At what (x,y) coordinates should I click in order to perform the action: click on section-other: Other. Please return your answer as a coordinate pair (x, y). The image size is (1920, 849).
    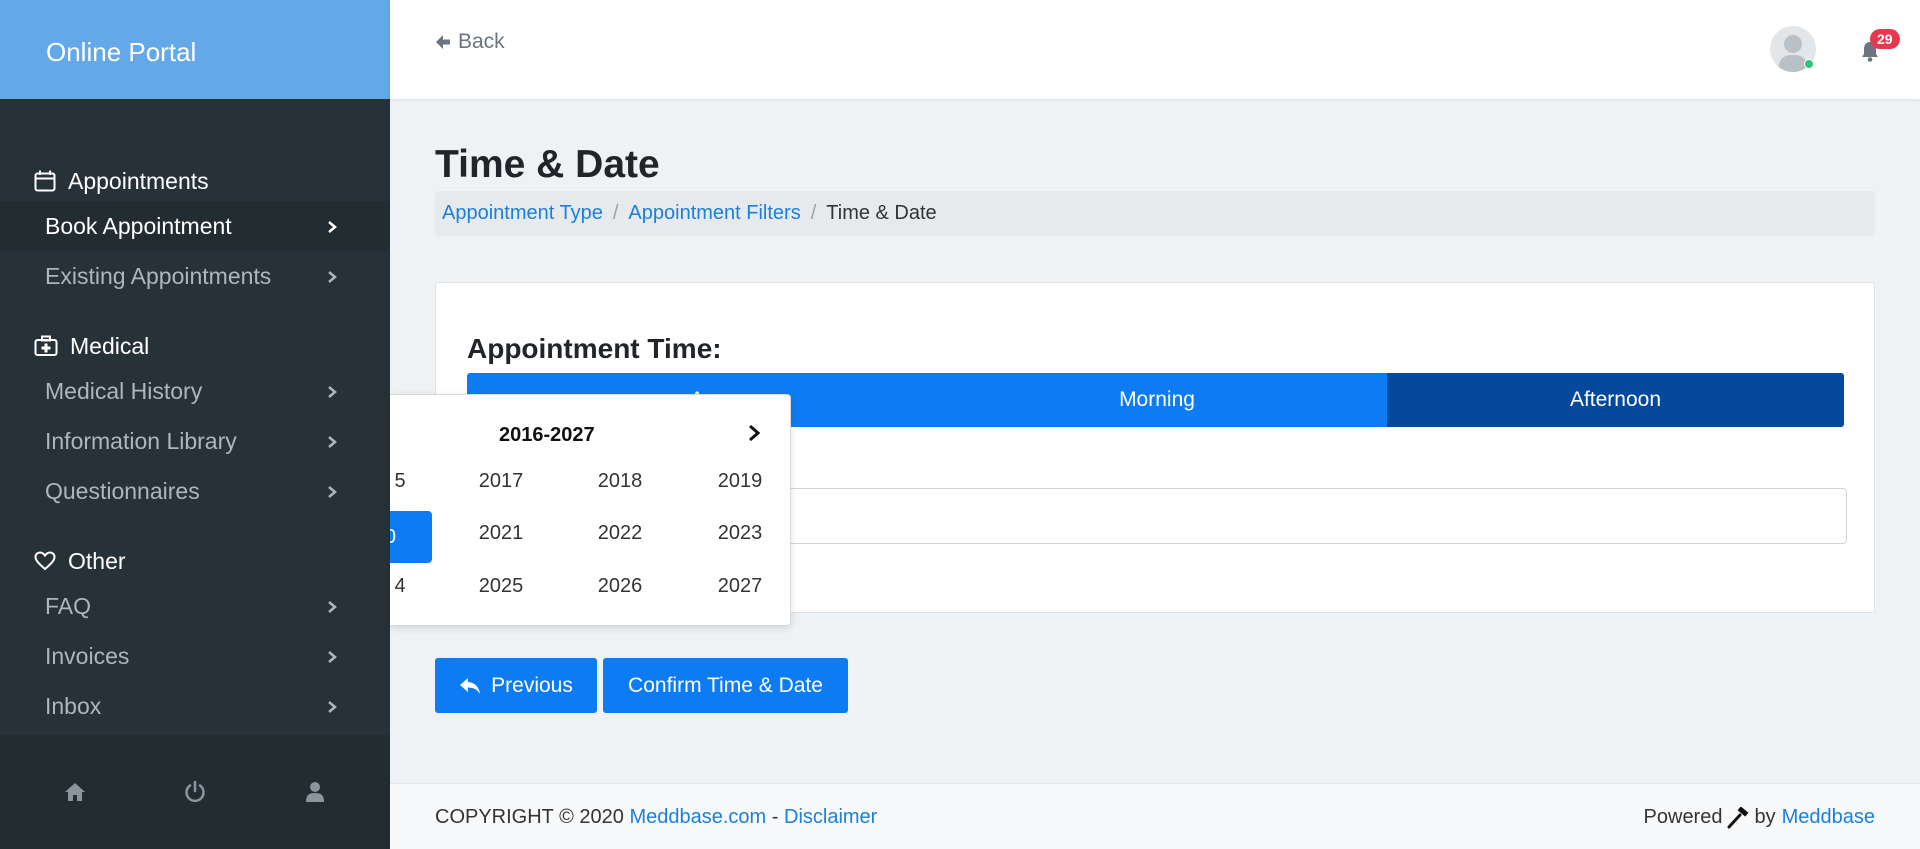
    Looking at the image, I should click on (195, 561).